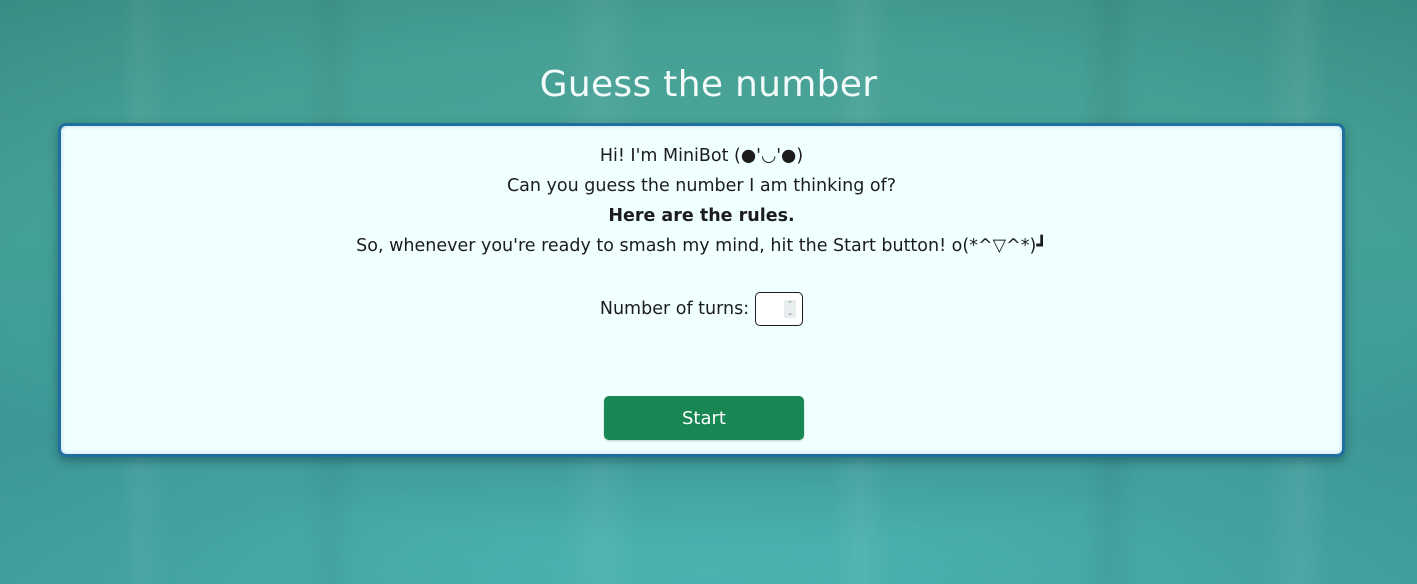 Image resolution: width=1417 pixels, height=584 pixels. What do you see at coordinates (708, 84) in the screenshot?
I see `page-title: Guess the number` at bounding box center [708, 84].